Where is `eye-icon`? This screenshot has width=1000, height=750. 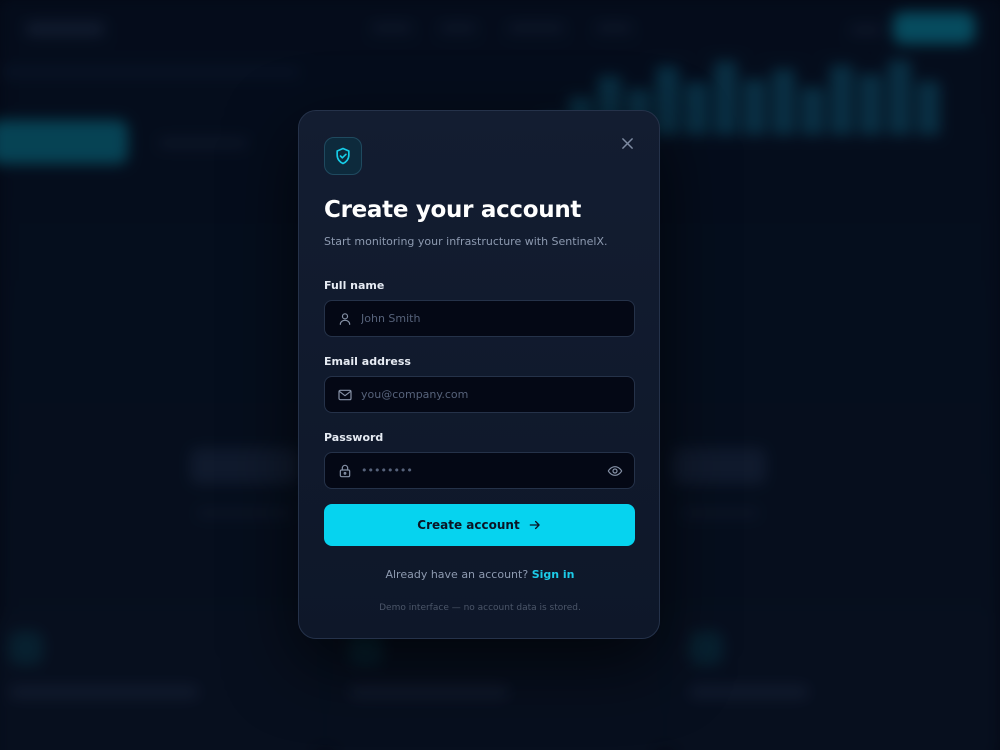 eye-icon is located at coordinates (615, 471).